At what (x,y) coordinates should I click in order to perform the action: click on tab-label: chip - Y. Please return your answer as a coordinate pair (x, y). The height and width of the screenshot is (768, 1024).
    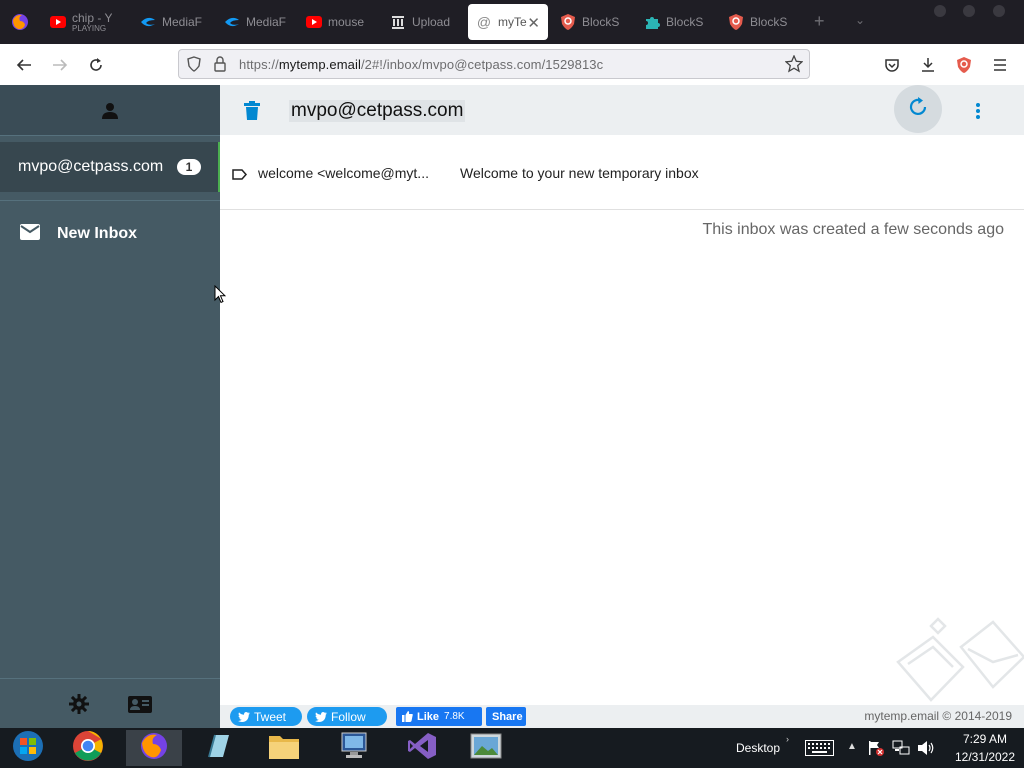
    Looking at the image, I should click on (92, 18).